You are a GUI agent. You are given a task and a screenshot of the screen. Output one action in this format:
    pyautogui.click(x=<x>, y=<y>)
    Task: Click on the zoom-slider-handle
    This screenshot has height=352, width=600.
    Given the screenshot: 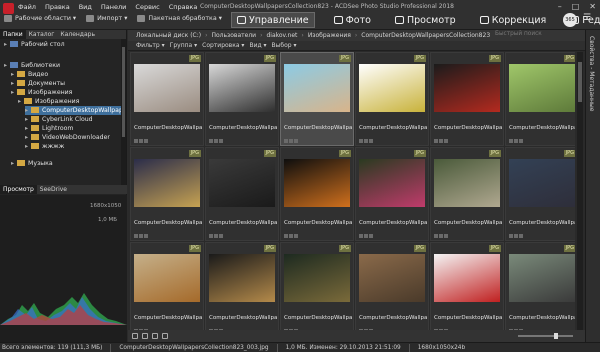 What is the action you would take?
    pyautogui.click(x=556, y=336)
    